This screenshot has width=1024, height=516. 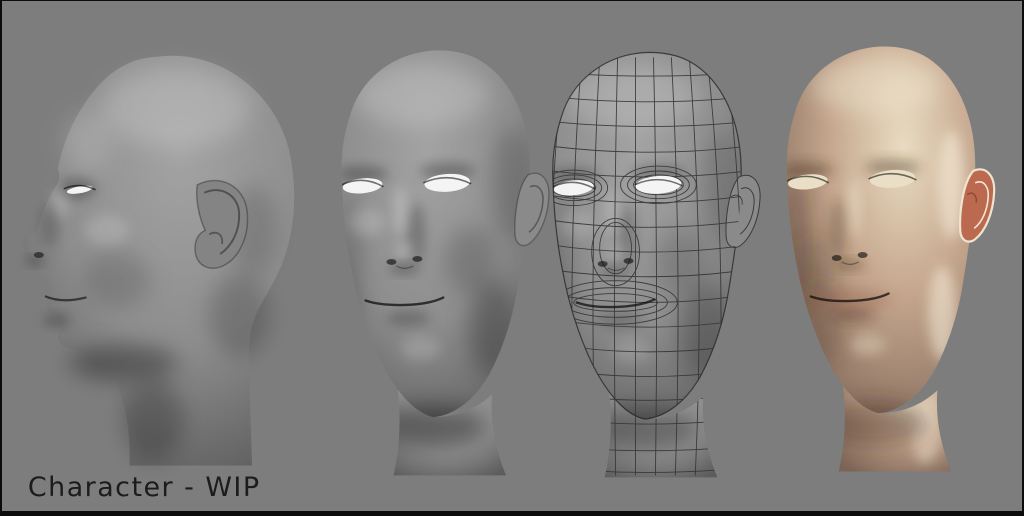 I want to click on caption: Character - WIP, so click(x=144, y=487).